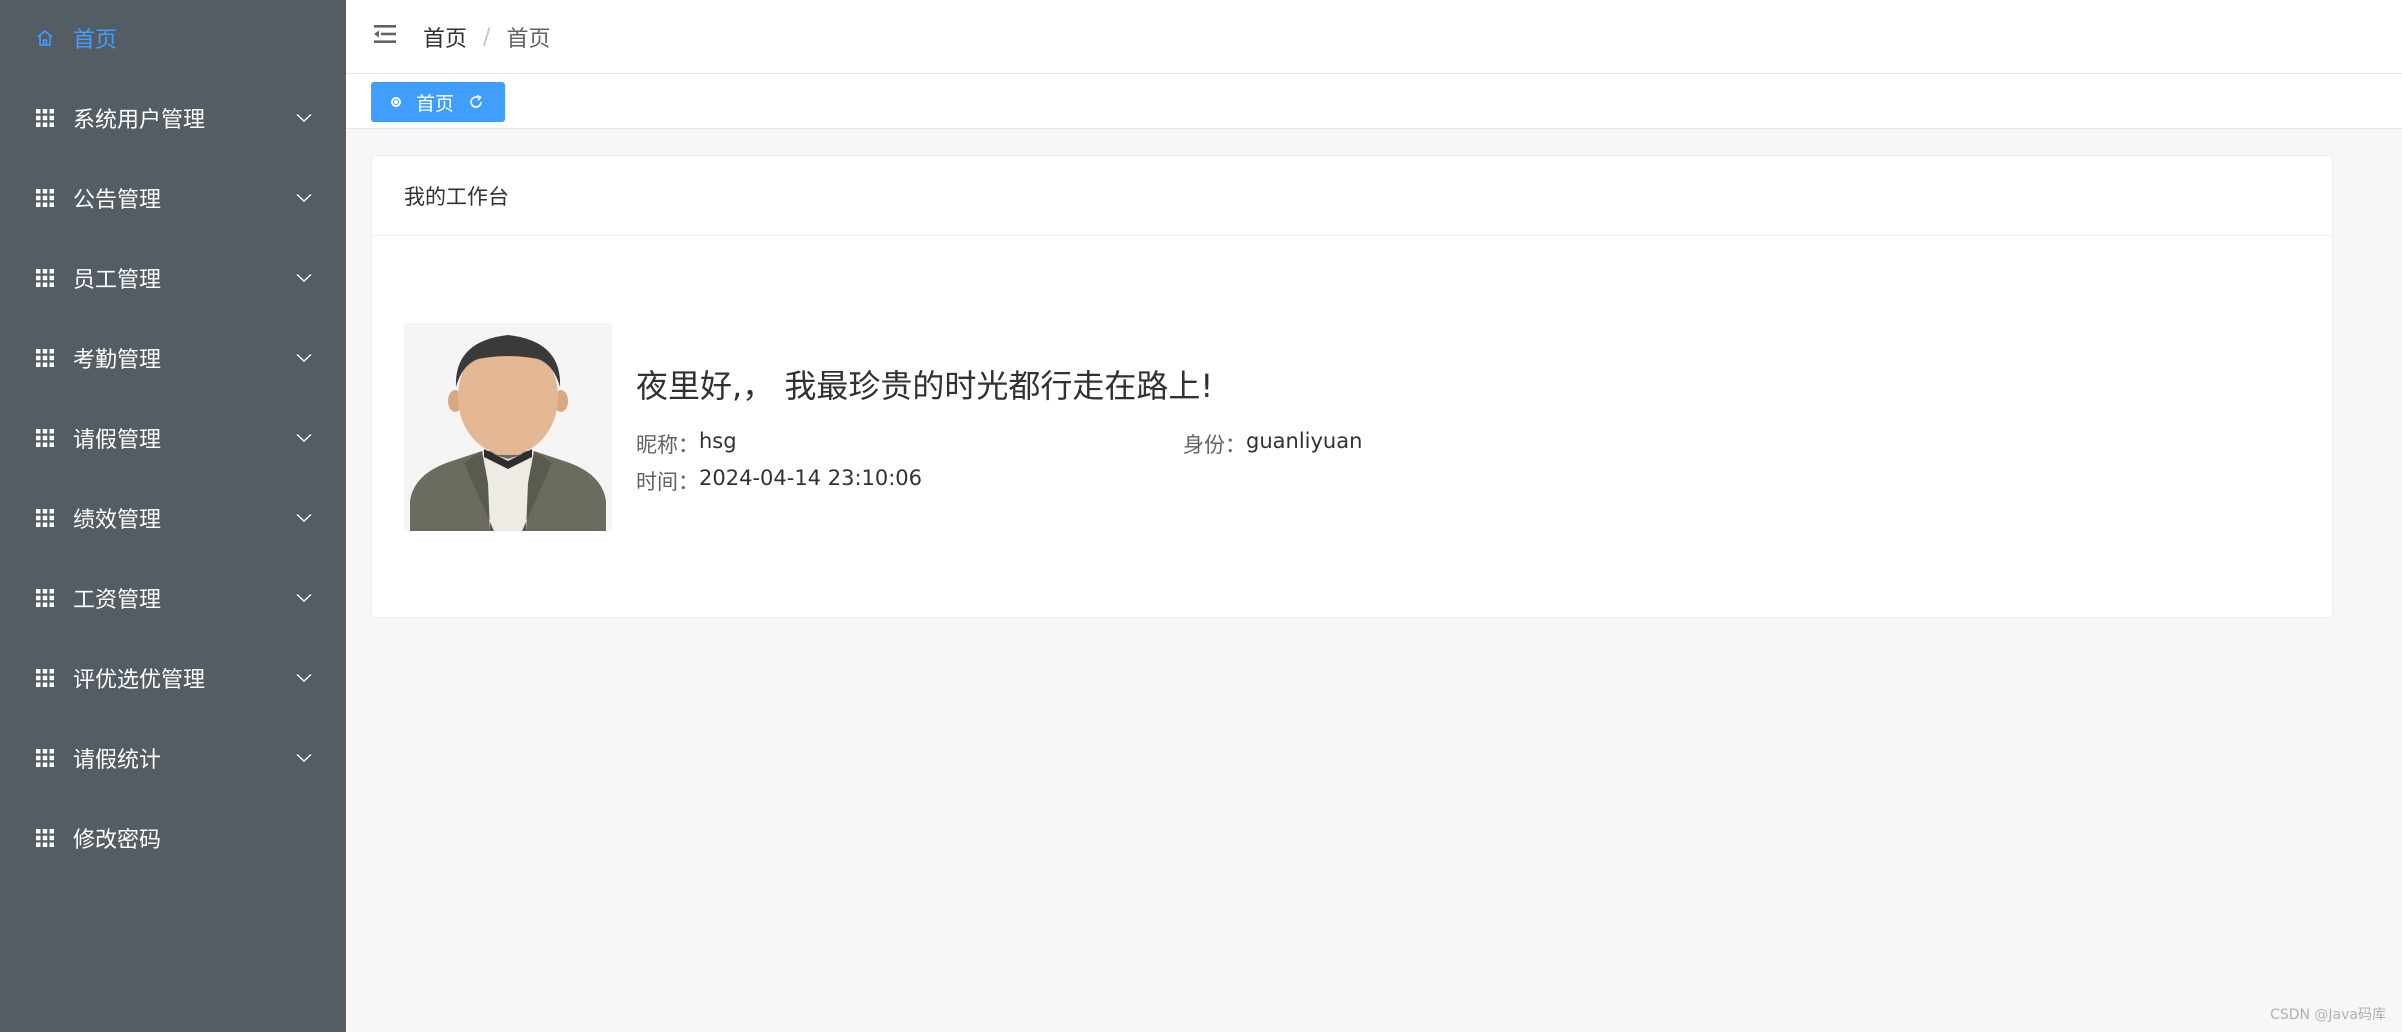 Image resolution: width=2402 pixels, height=1032 pixels. What do you see at coordinates (117, 520) in the screenshot?
I see `sidebar-item-label: 绩效管理` at bounding box center [117, 520].